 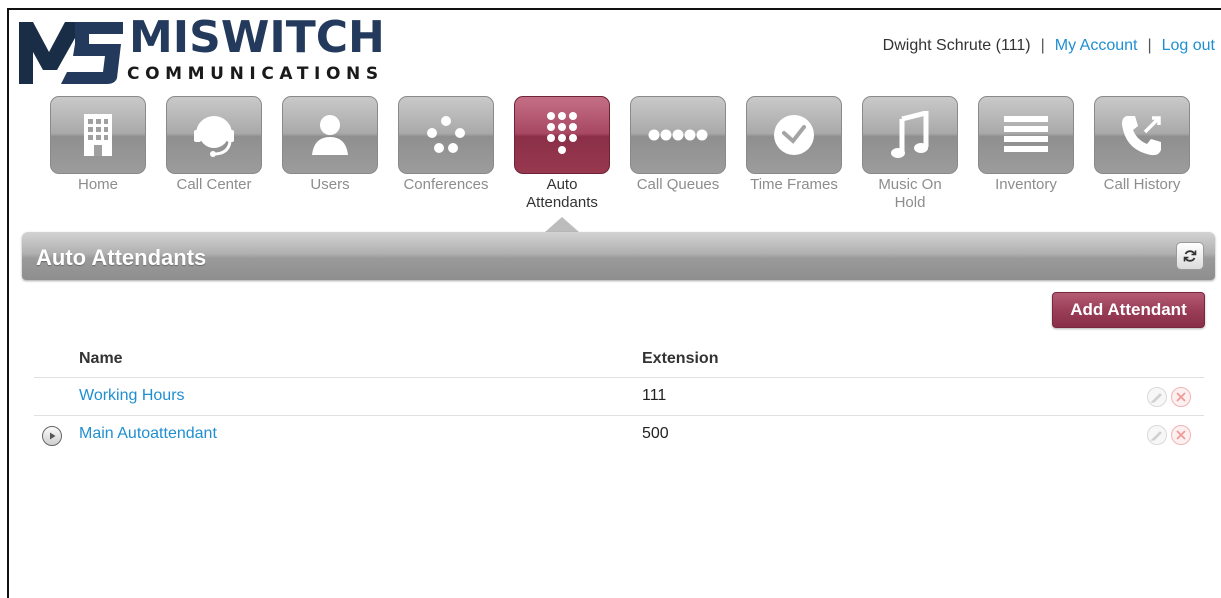 What do you see at coordinates (330, 184) in the screenshot?
I see `nav-label: Users` at bounding box center [330, 184].